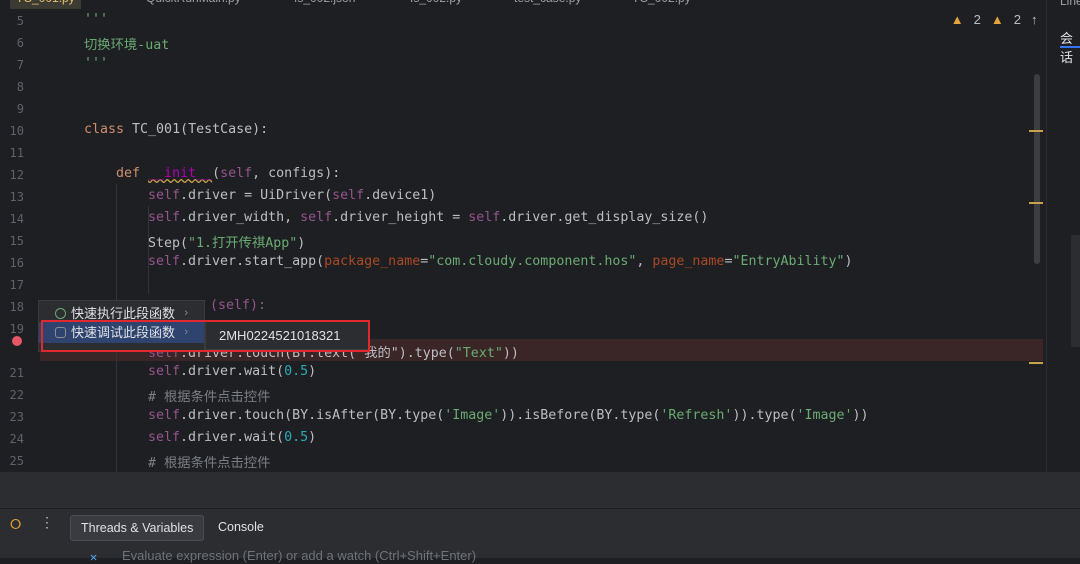  Describe the element at coordinates (137, 528) in the screenshot. I see `tab-threads-variables: Threads & Variables` at that location.